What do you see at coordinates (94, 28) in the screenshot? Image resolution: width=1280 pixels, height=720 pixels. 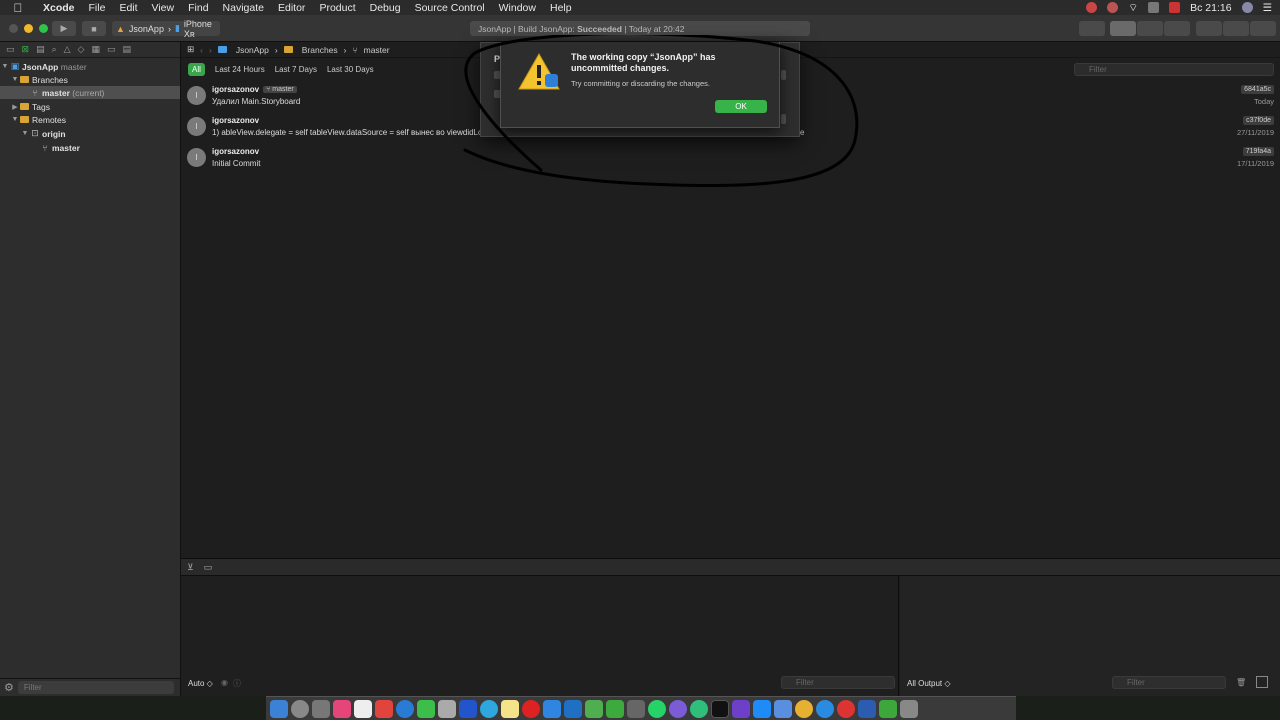 I see `stop-button: ■` at bounding box center [94, 28].